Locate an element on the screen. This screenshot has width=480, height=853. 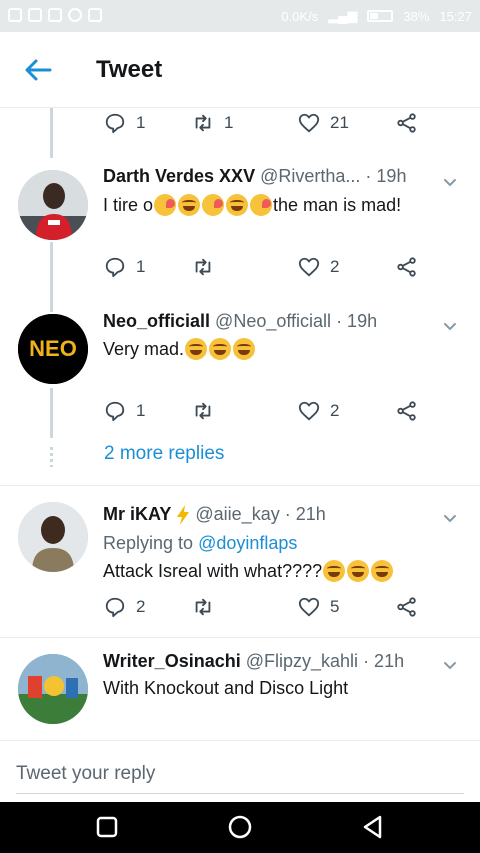
tweet-header: Writer_Osinachi @Flipzy_kahli · 21h is located at coordinates (253, 661).